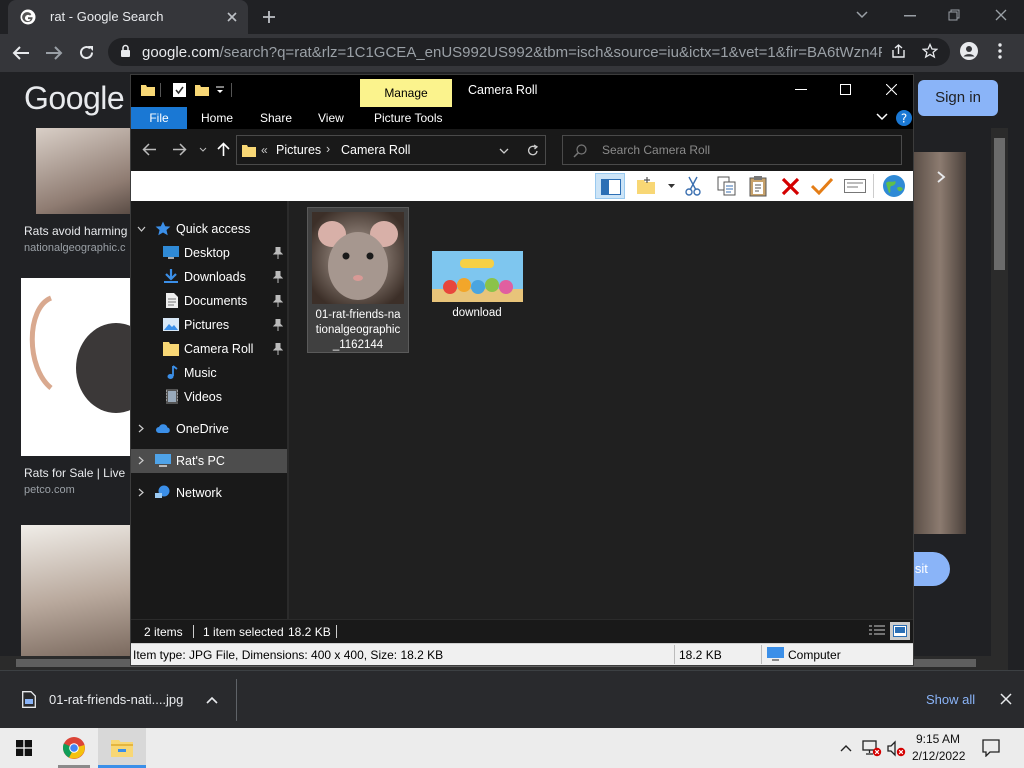 This screenshot has width=1024, height=768. What do you see at coordinates (930, 51) in the screenshot?
I see `bookmark-star-icon` at bounding box center [930, 51].